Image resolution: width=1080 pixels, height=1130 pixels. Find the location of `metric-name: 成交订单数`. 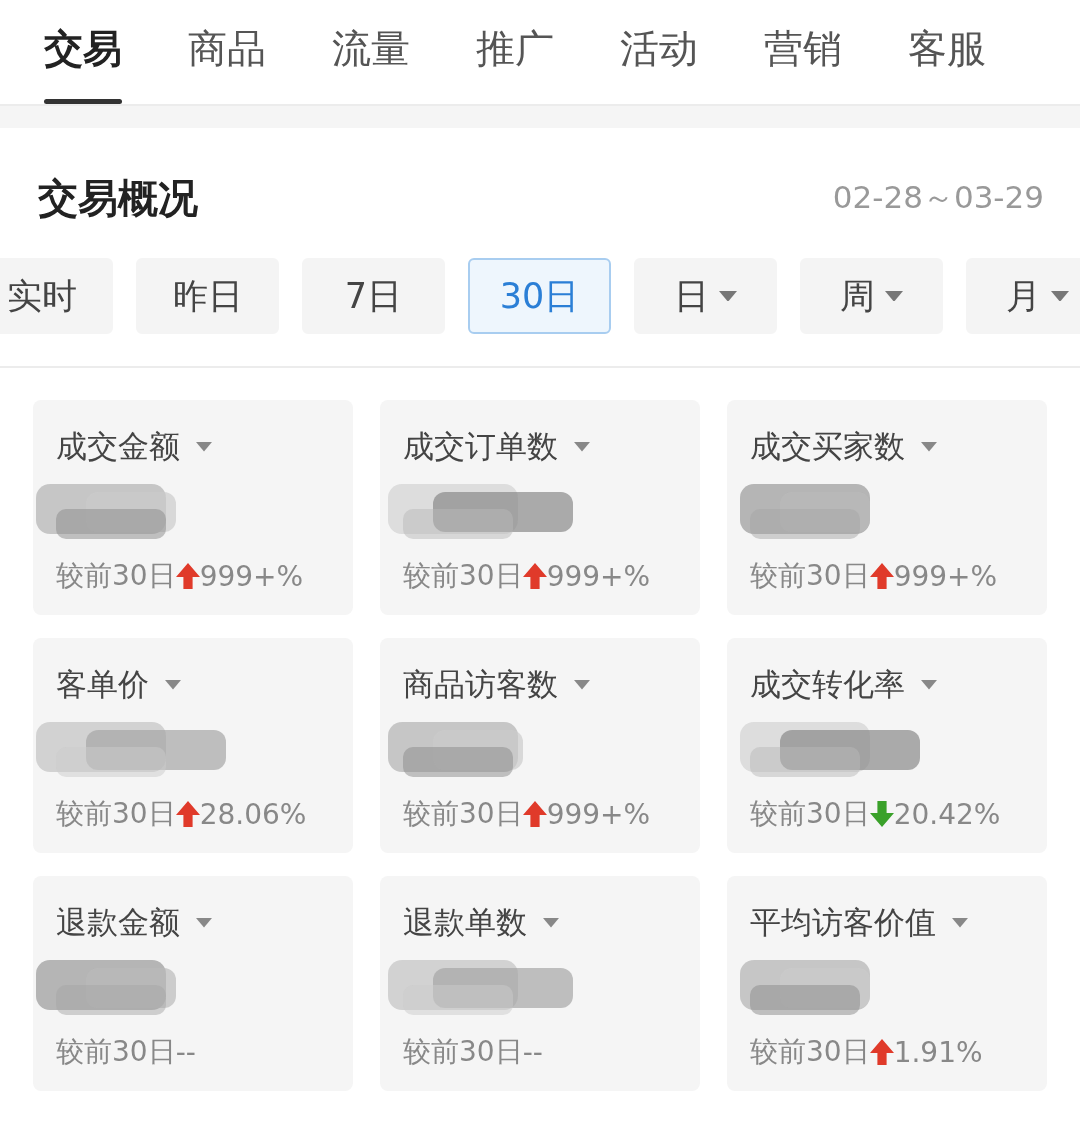

metric-name: 成交订单数 is located at coordinates (480, 446).